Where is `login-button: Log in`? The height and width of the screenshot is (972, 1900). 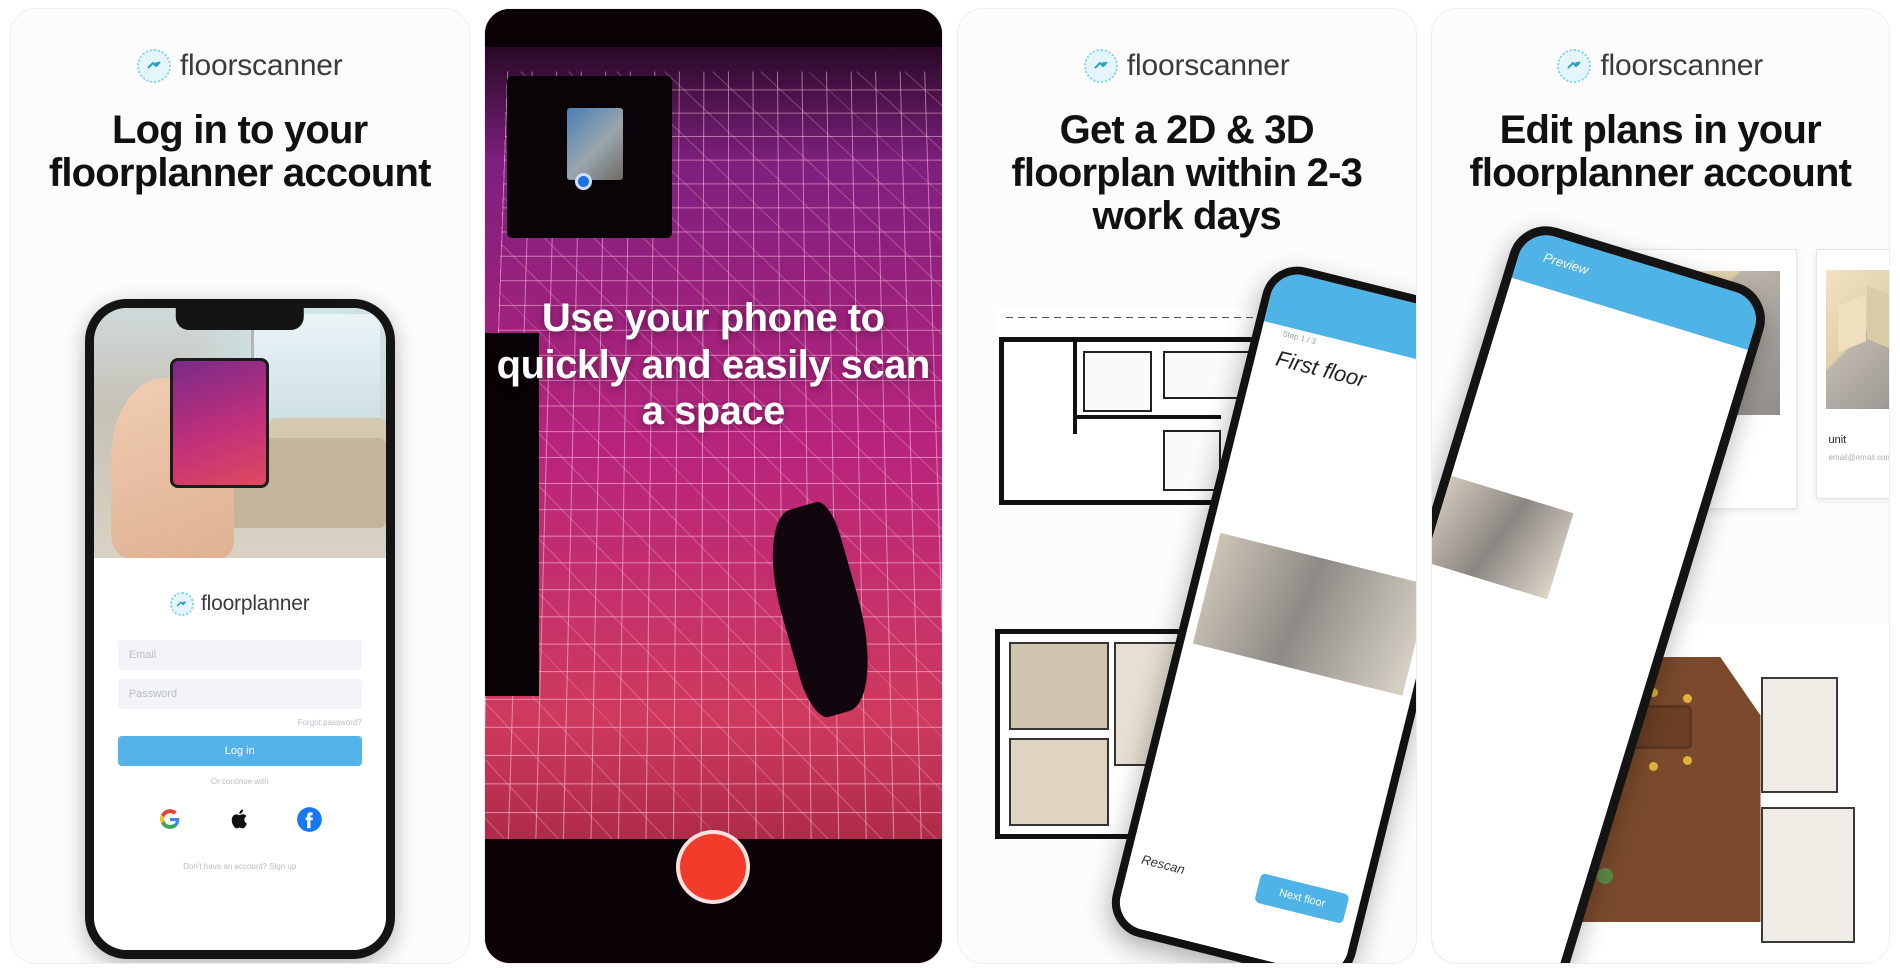 login-button: Log in is located at coordinates (239, 751).